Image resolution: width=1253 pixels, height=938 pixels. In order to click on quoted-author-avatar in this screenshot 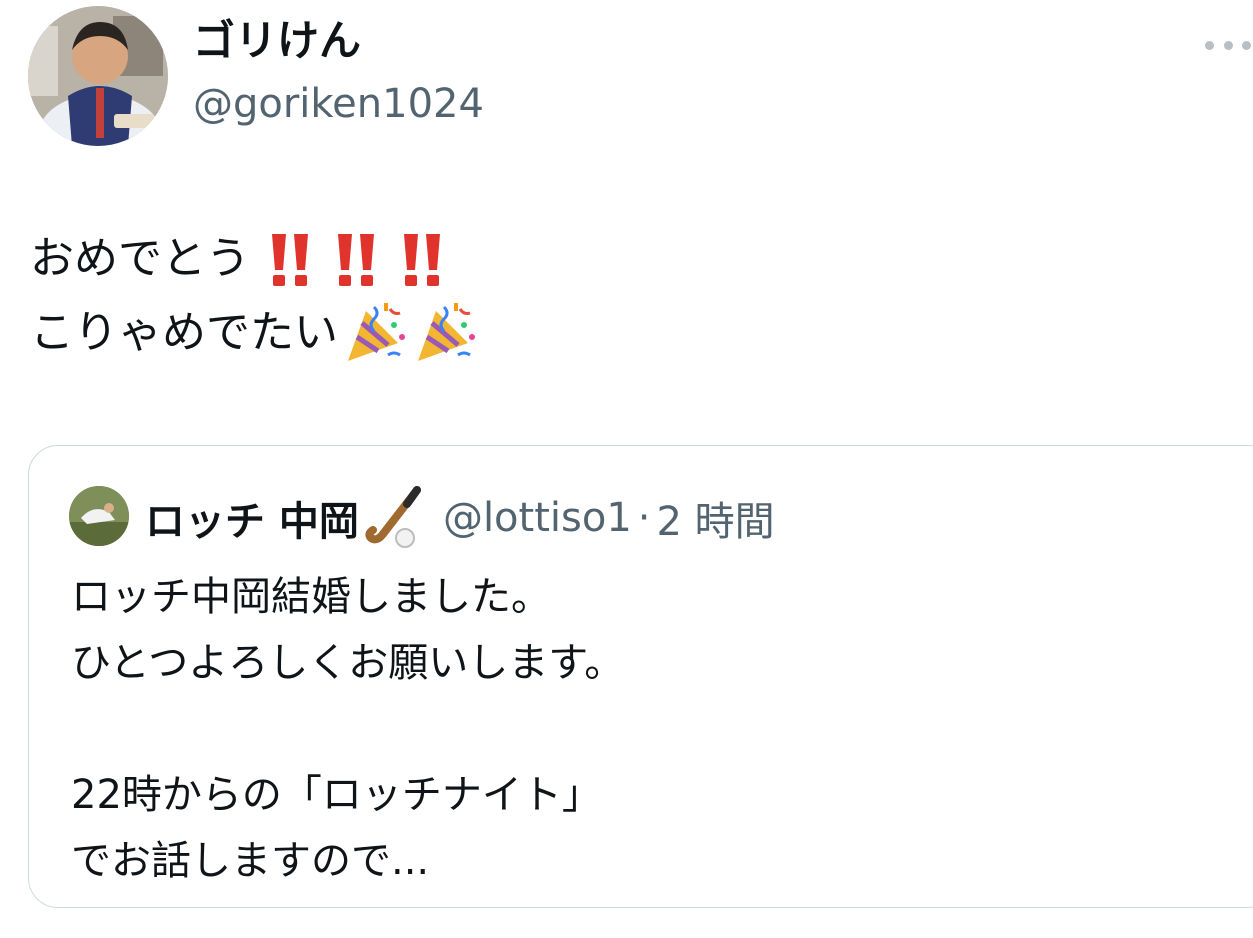, I will do `click(99, 516)`.